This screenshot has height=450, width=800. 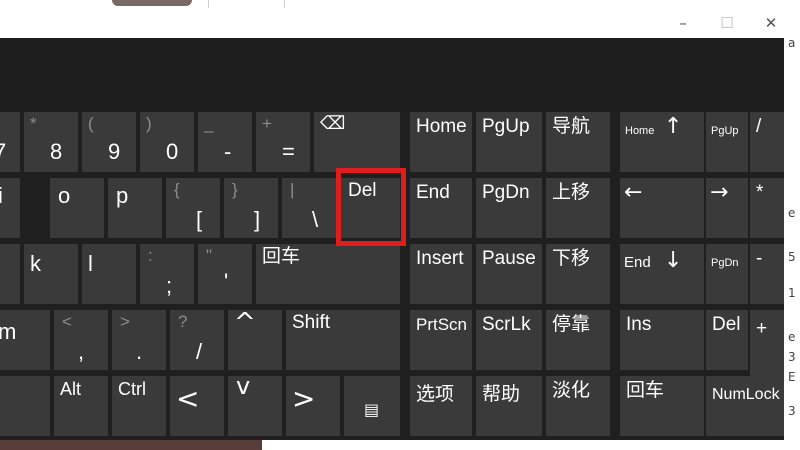 What do you see at coordinates (792, 43) in the screenshot?
I see `background-char: a` at bounding box center [792, 43].